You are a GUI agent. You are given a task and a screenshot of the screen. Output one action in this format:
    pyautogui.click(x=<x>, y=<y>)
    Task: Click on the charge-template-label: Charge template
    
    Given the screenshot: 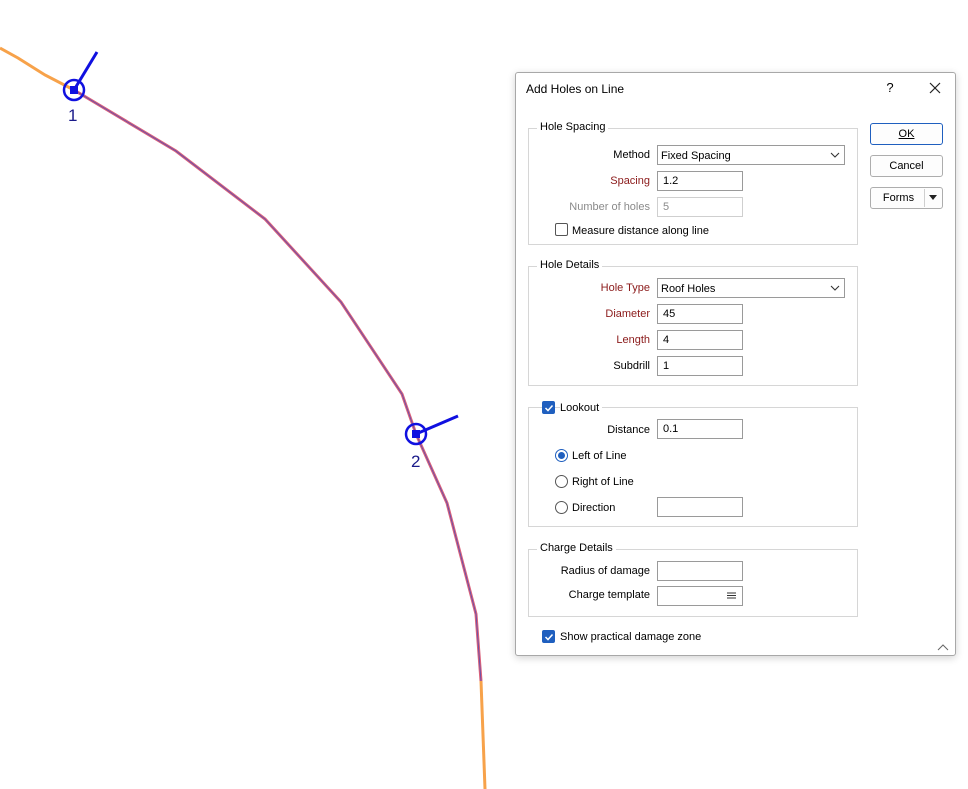 What is the action you would take?
    pyautogui.click(x=609, y=595)
    